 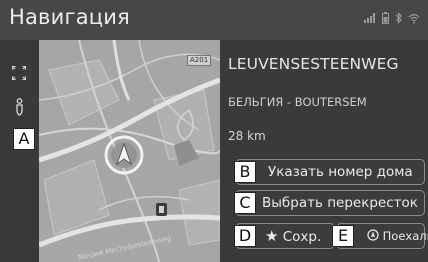 I want to click on callout-e: E, so click(x=343, y=236).